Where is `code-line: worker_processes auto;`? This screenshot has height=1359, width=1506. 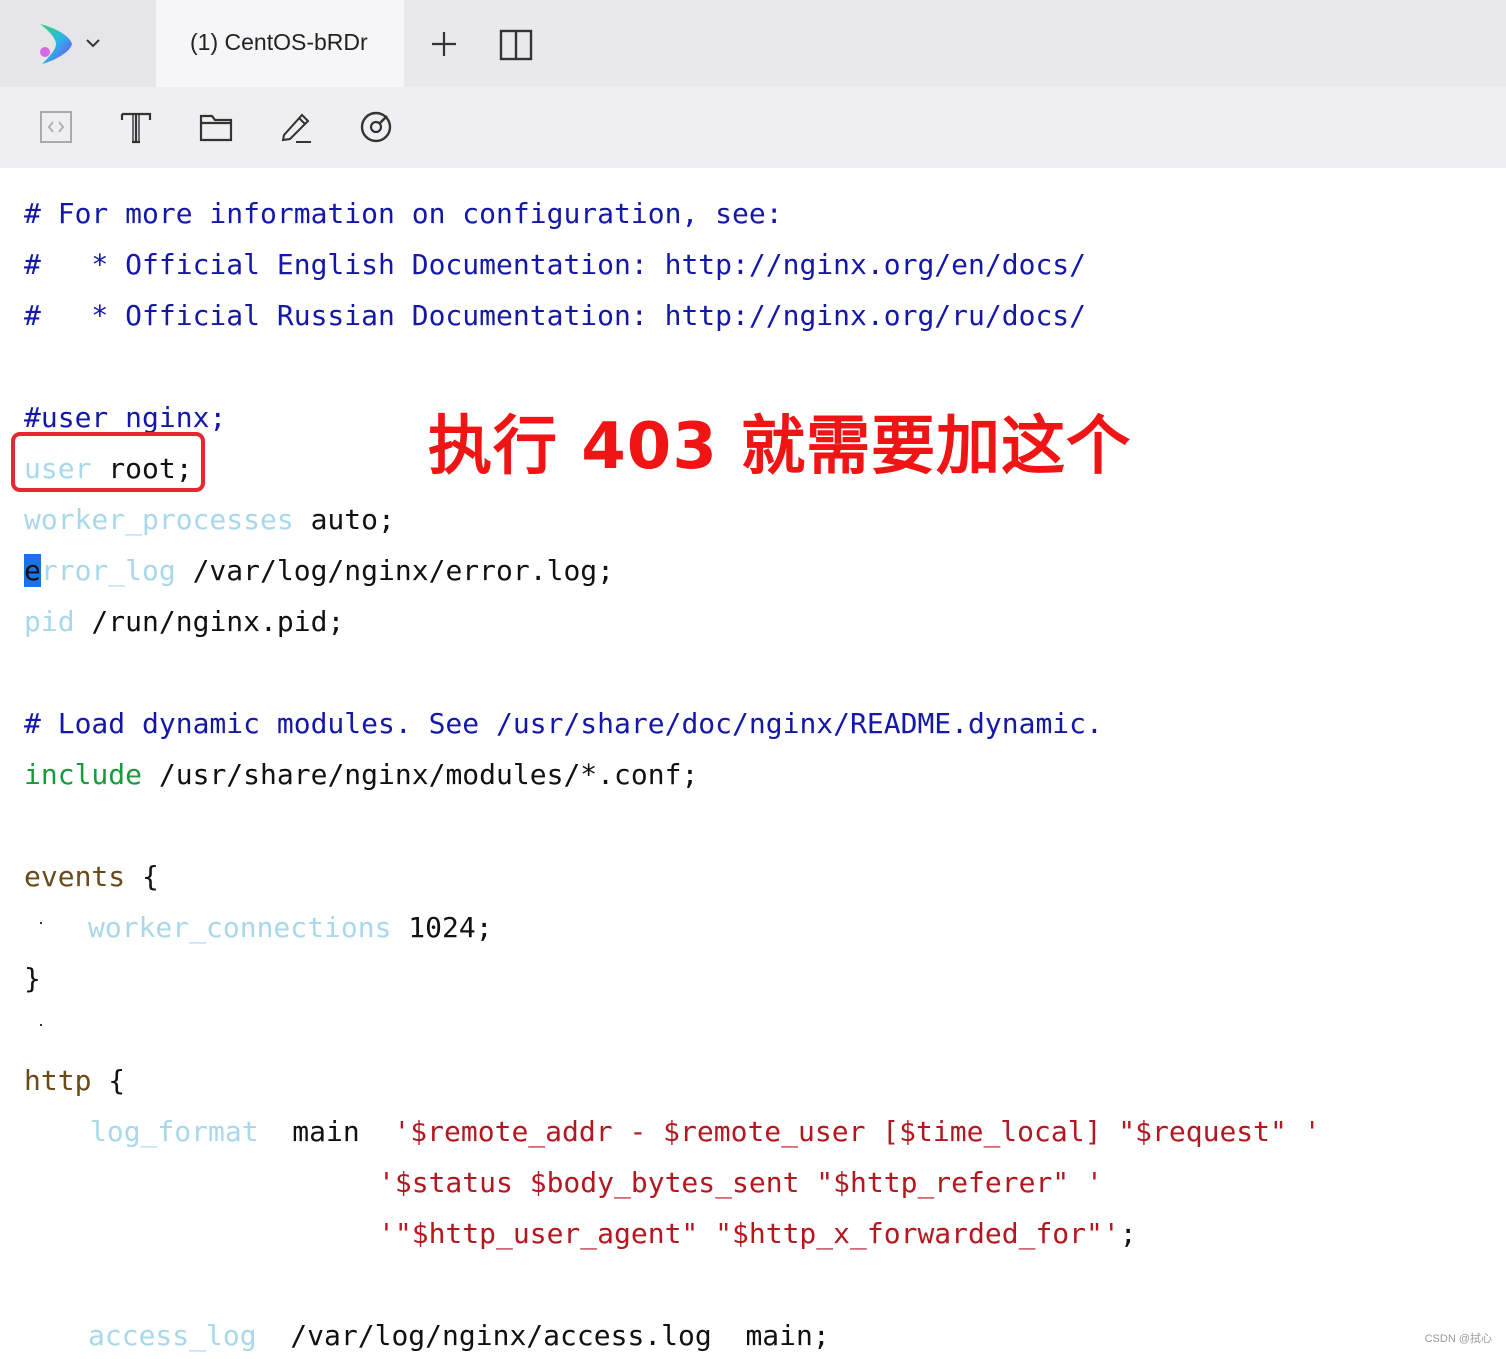
code-line: worker_processes auto; is located at coordinates (209, 520).